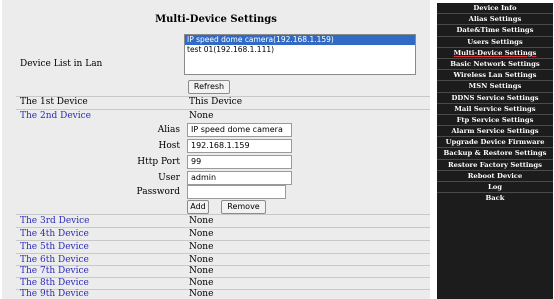  What do you see at coordinates (239, 130) in the screenshot?
I see `alias-input: IP speed dome camera` at bounding box center [239, 130].